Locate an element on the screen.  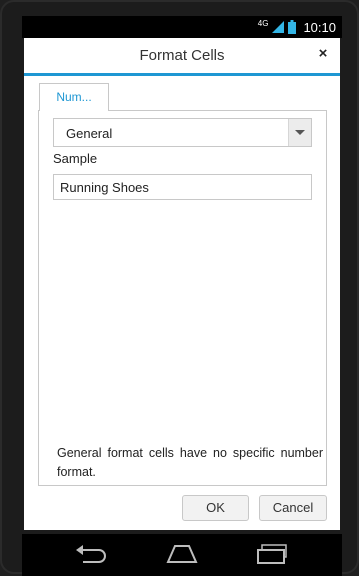
status-icons: 4G 10:10 is located at coordinates (297, 27).